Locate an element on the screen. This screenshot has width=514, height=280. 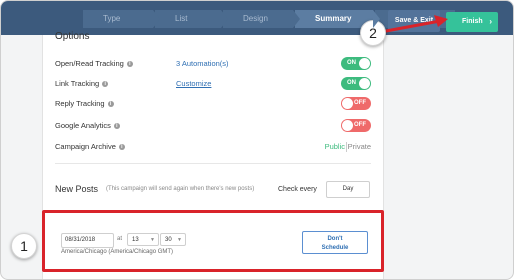
step-list: List is located at coordinates (191, 19).